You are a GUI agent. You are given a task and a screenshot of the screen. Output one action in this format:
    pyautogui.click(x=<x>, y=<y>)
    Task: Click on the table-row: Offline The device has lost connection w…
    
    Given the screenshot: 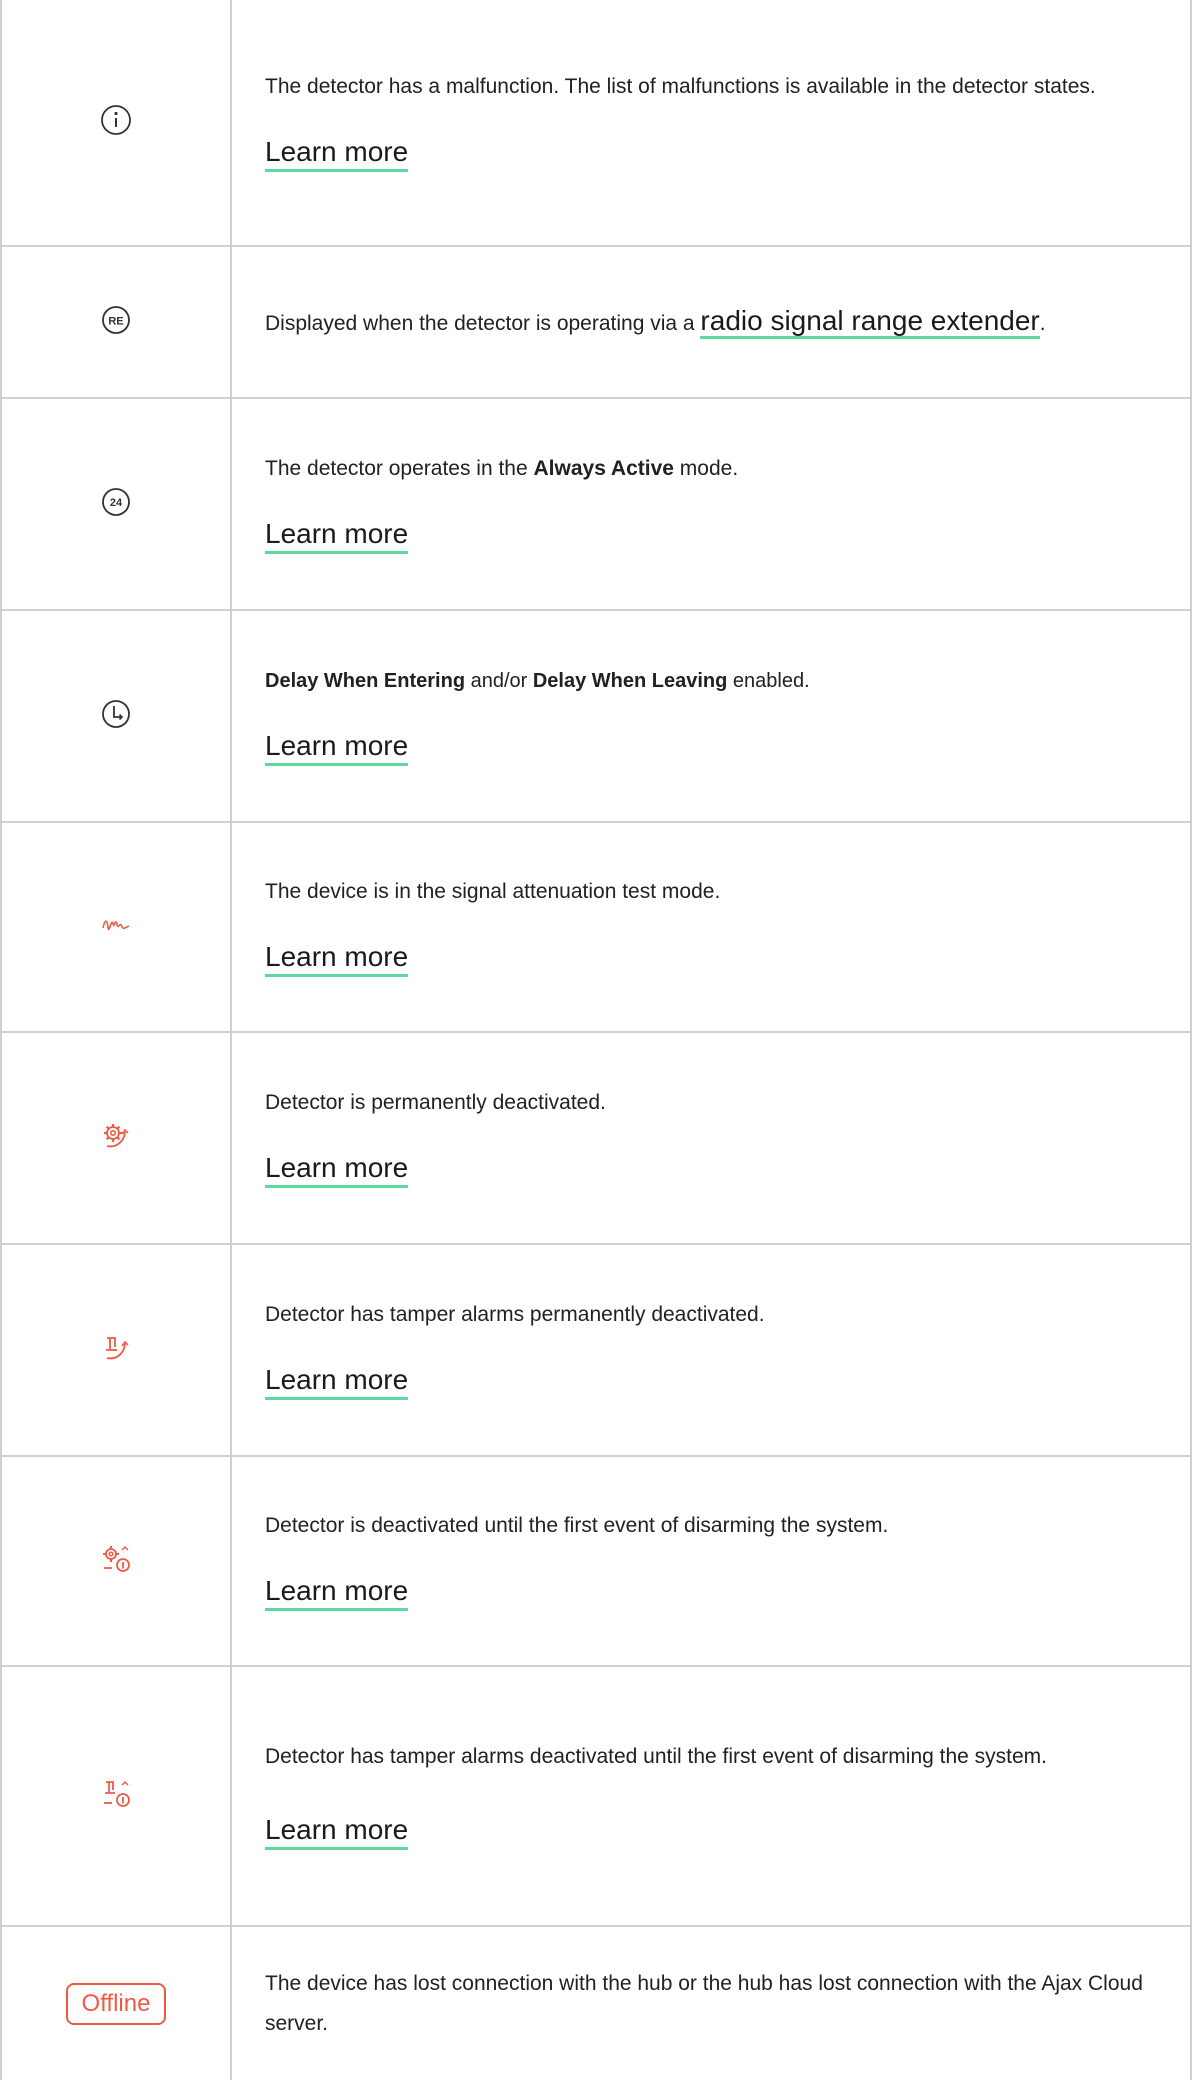 What is the action you would take?
    pyautogui.click(x=596, y=2003)
    